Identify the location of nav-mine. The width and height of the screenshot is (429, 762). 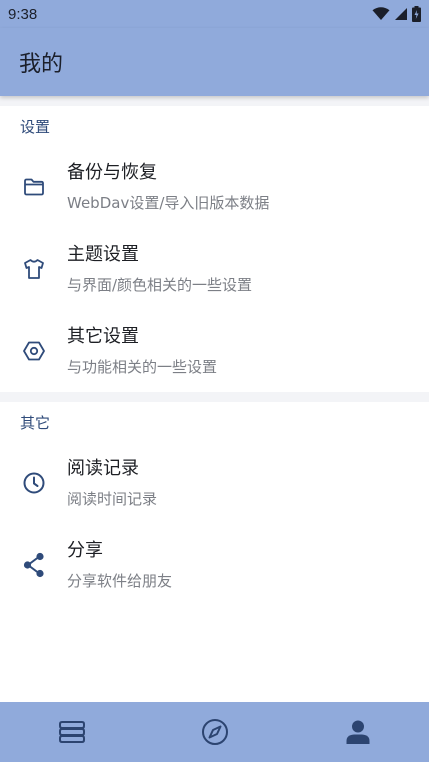
(358, 732).